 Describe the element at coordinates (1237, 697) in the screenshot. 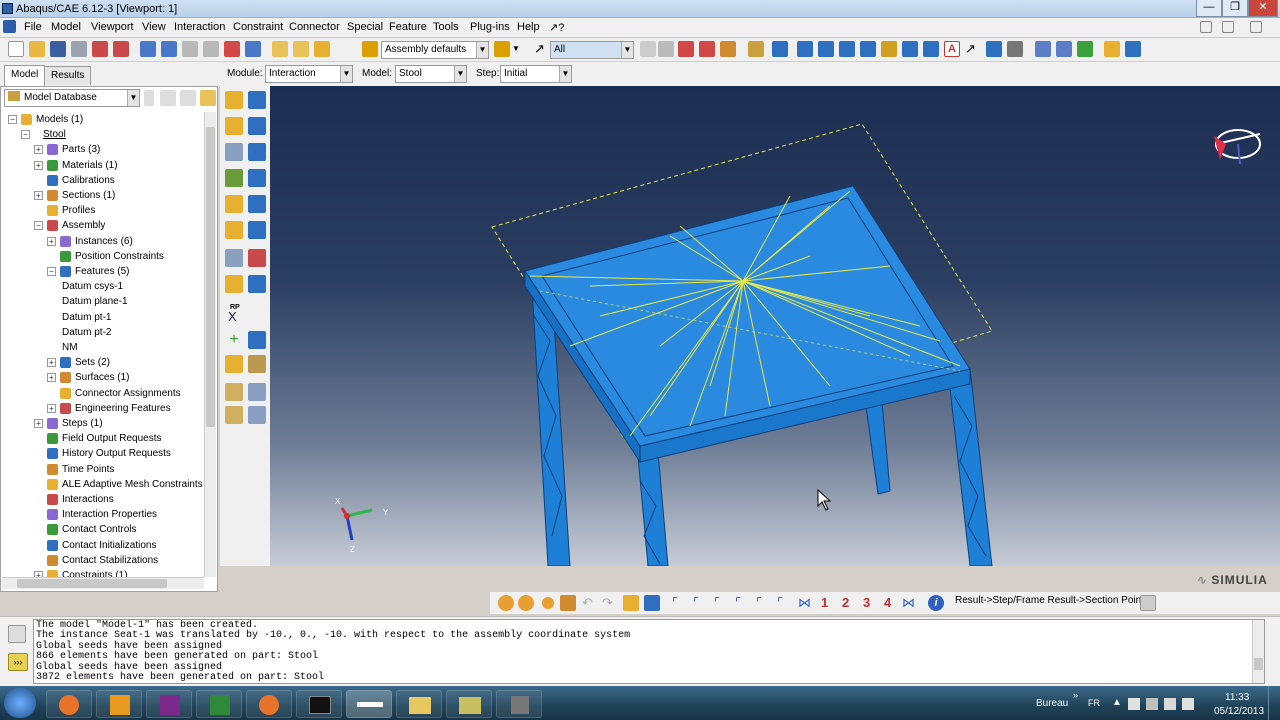

I see `clock-time: 11:33` at that location.